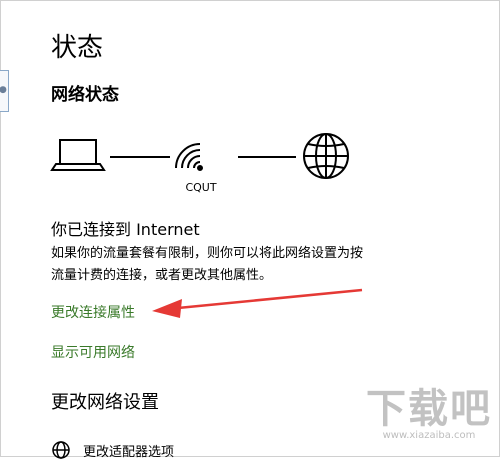 The height and width of the screenshot is (460, 500). I want to click on watermark-logo-text: 下载吧, so click(429, 408).